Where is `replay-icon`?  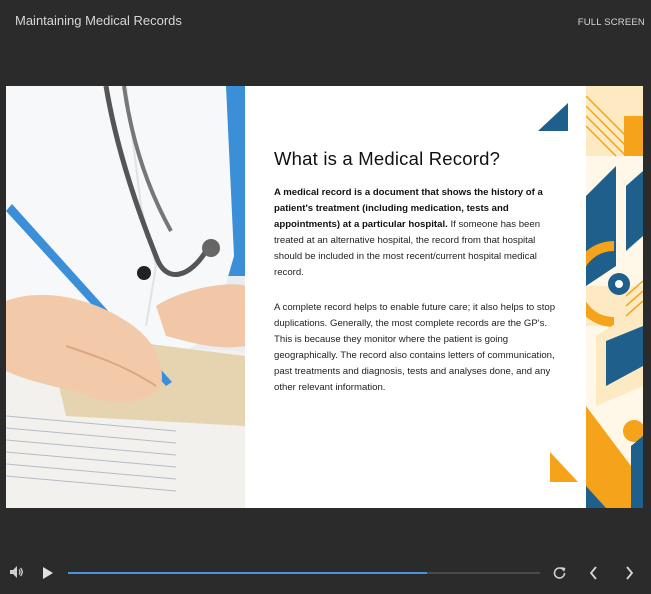 replay-icon is located at coordinates (559, 572).